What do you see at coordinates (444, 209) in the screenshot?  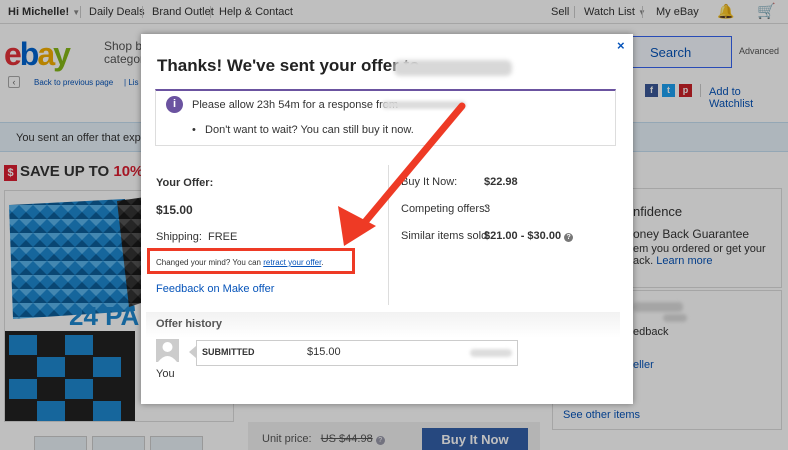 I see `competing-offers-label: Competing offers:` at bounding box center [444, 209].